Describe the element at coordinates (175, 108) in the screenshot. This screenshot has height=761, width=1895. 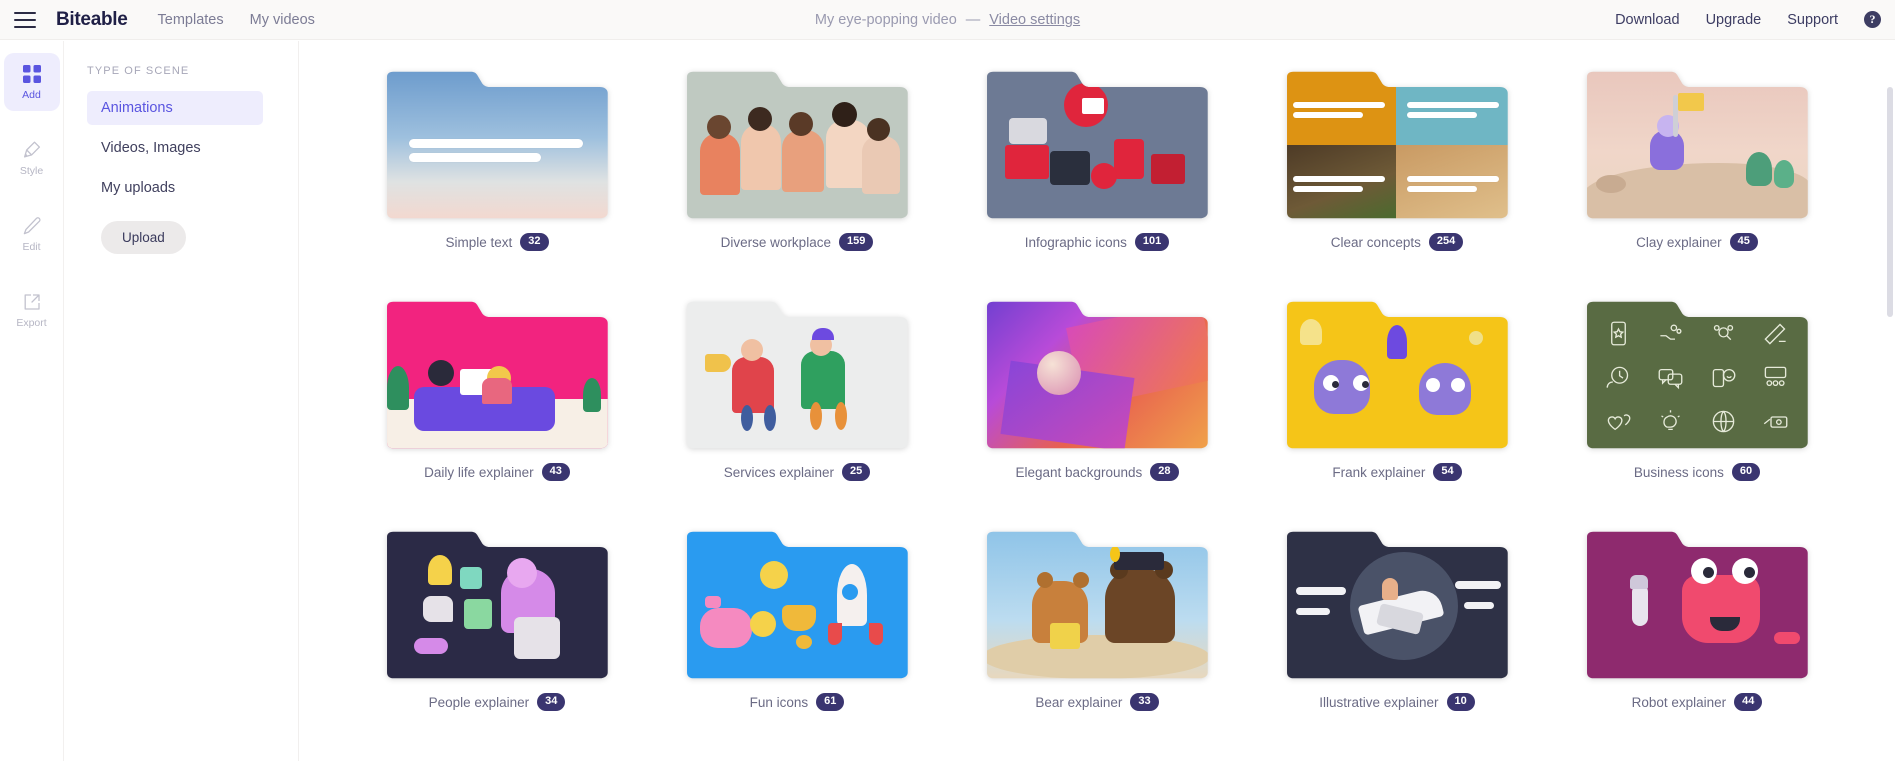
I see `sidebar-item-animations: Animations` at that location.